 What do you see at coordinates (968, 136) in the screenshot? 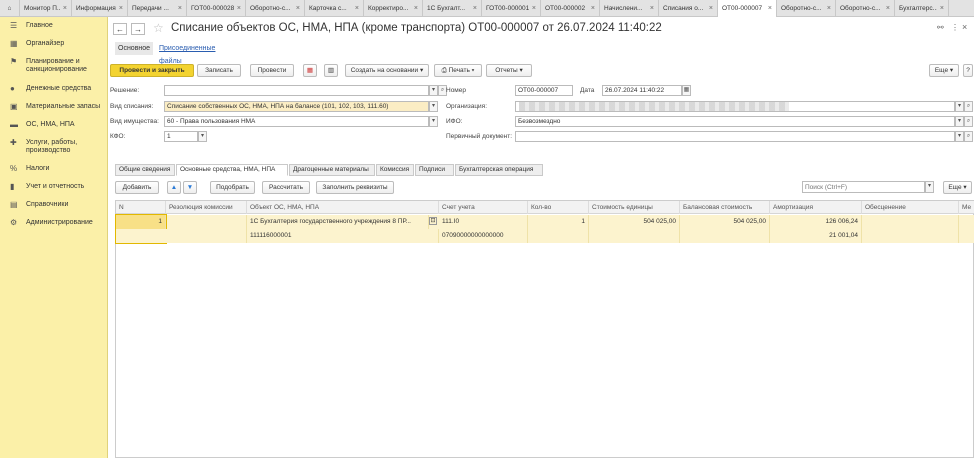
I see `primary-doc-open: ⌕` at bounding box center [968, 136].